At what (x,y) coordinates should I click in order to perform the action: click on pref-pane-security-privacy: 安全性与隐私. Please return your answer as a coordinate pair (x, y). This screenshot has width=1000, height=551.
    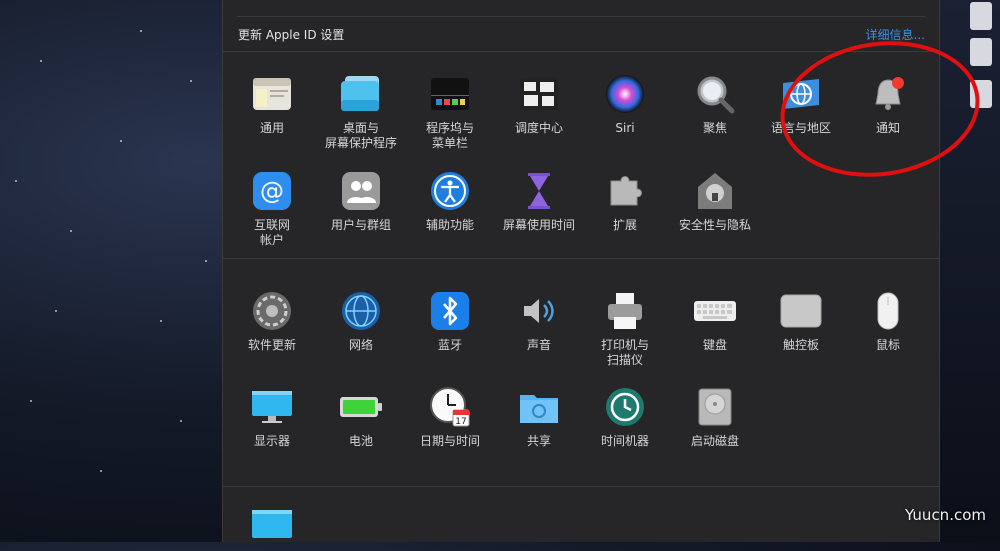
    Looking at the image, I should click on (715, 201).